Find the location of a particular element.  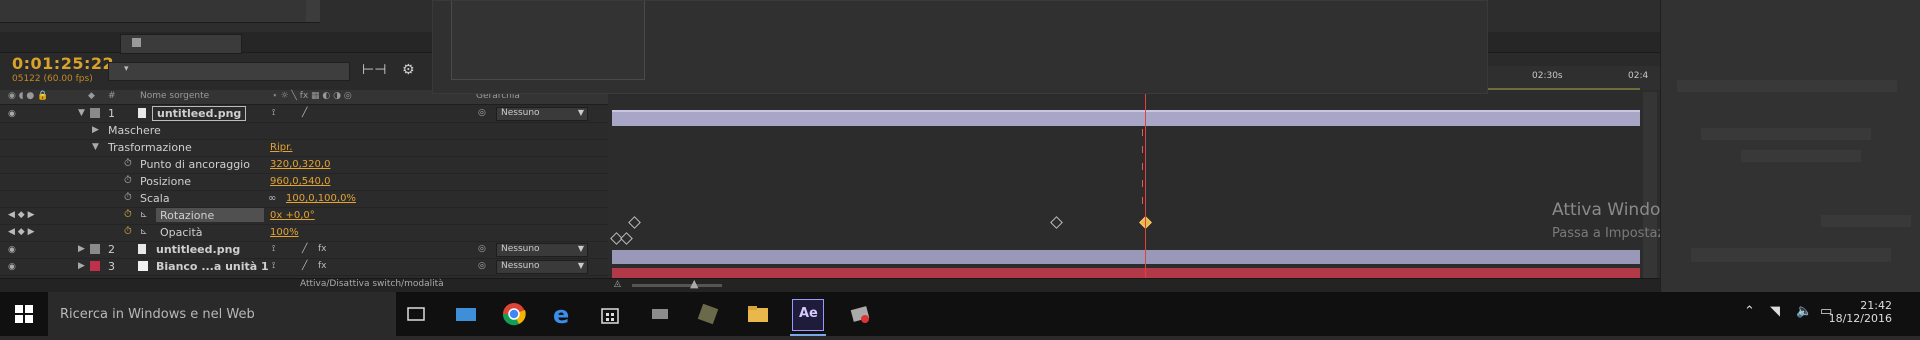

current-timecode: 0:01:25:22 is located at coordinates (63, 63).